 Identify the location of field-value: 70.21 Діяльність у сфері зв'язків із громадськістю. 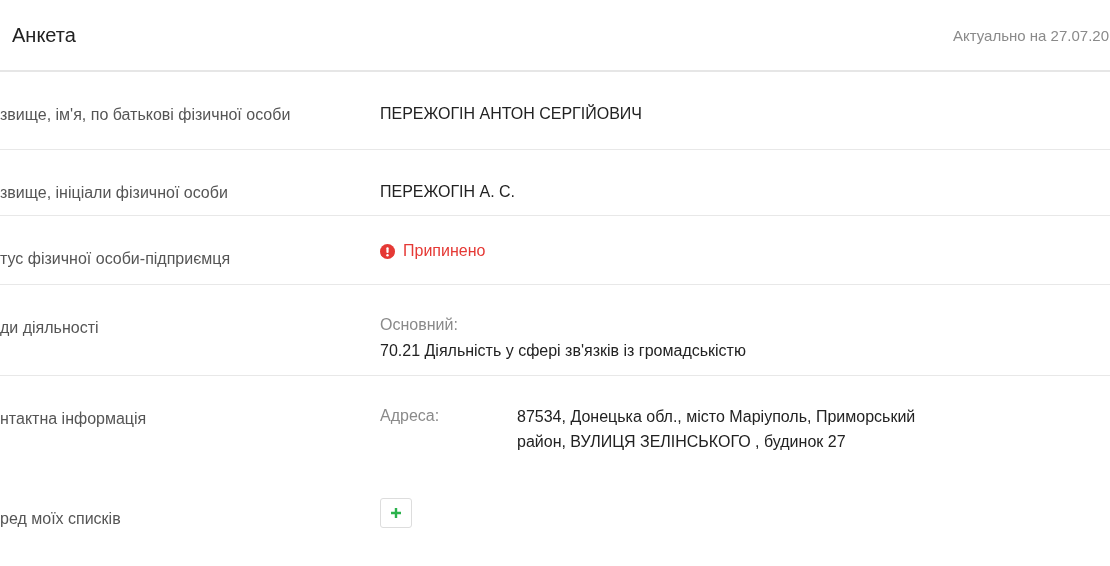
(563, 351).